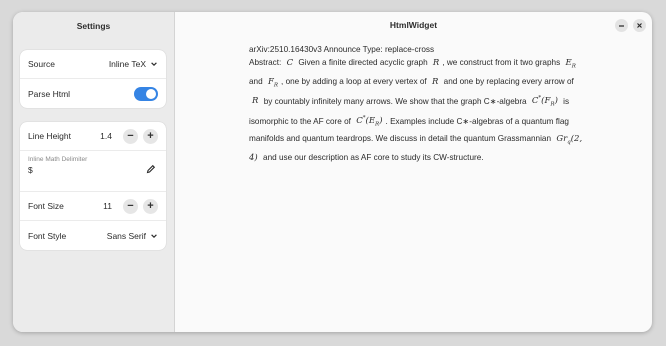 The width and height of the screenshot is (666, 346). I want to click on abstract-part: and, so click(256, 81).